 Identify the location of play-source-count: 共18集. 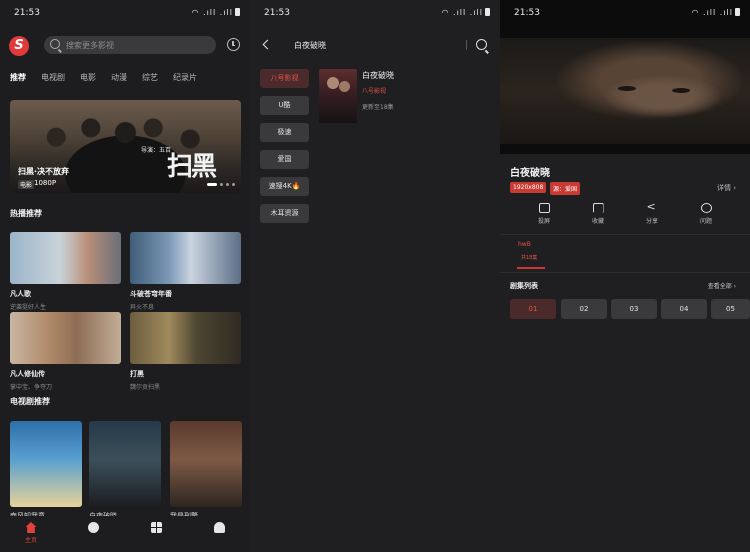
(529, 258).